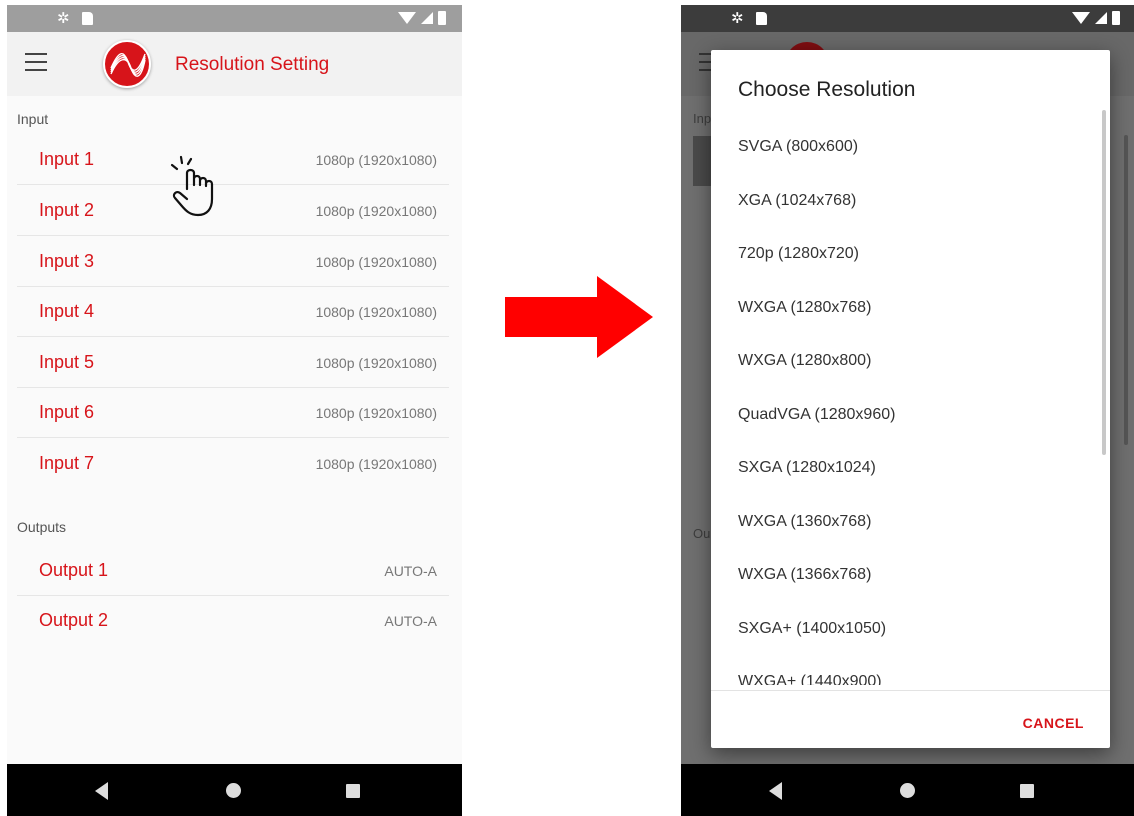 The height and width of the screenshot is (816, 1134). What do you see at coordinates (579, 317) in the screenshot?
I see `arrow-right-icon` at bounding box center [579, 317].